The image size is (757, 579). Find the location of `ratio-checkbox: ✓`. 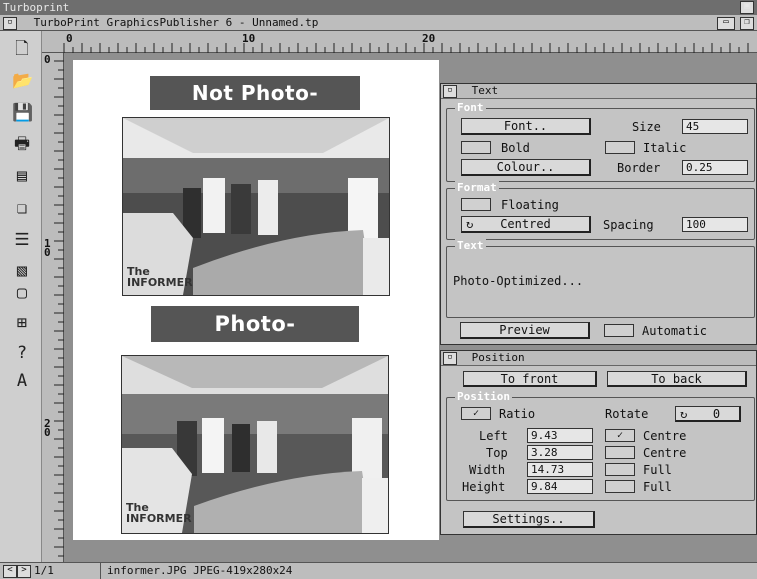

ratio-checkbox: ✓ is located at coordinates (476, 413).